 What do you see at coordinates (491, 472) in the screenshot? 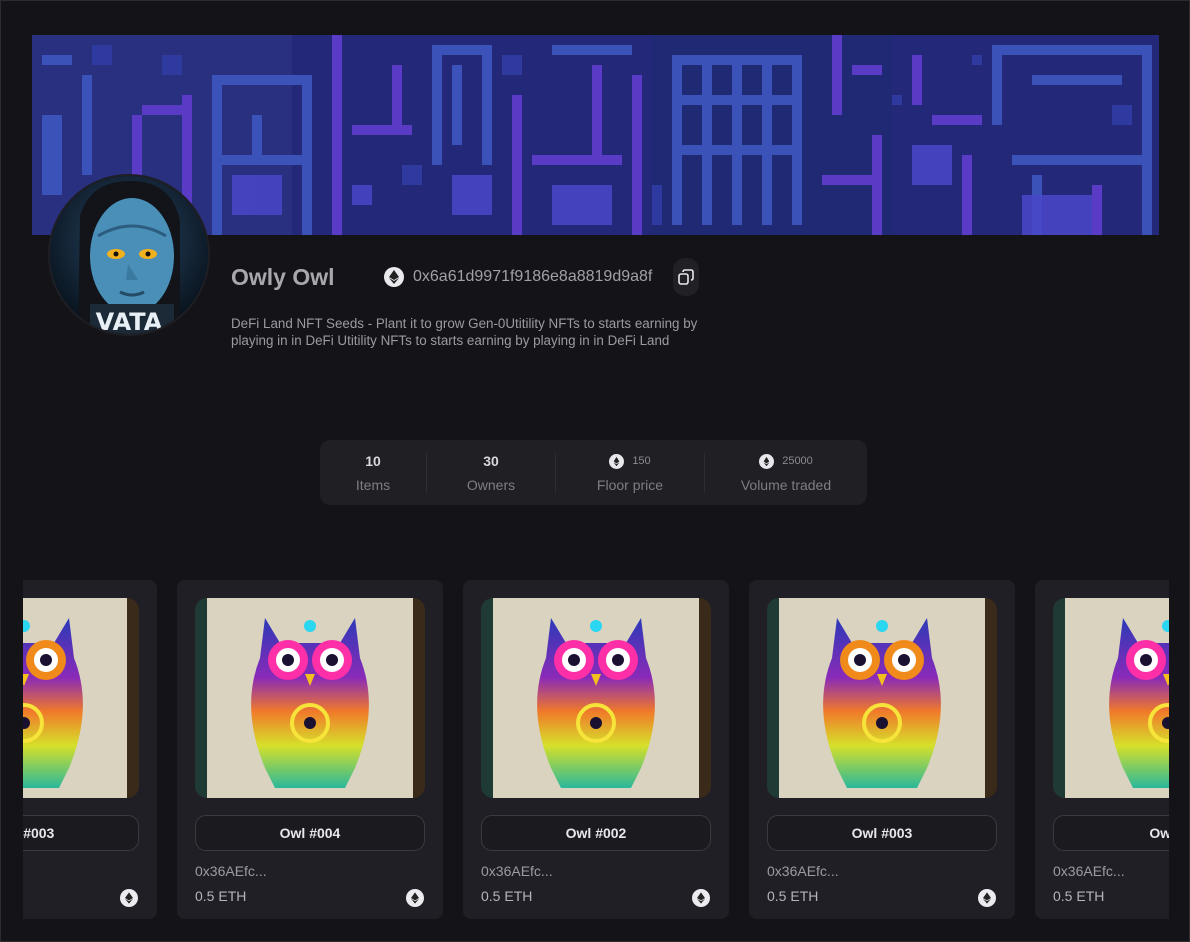
I see `stat-owners: 30 Owners` at bounding box center [491, 472].